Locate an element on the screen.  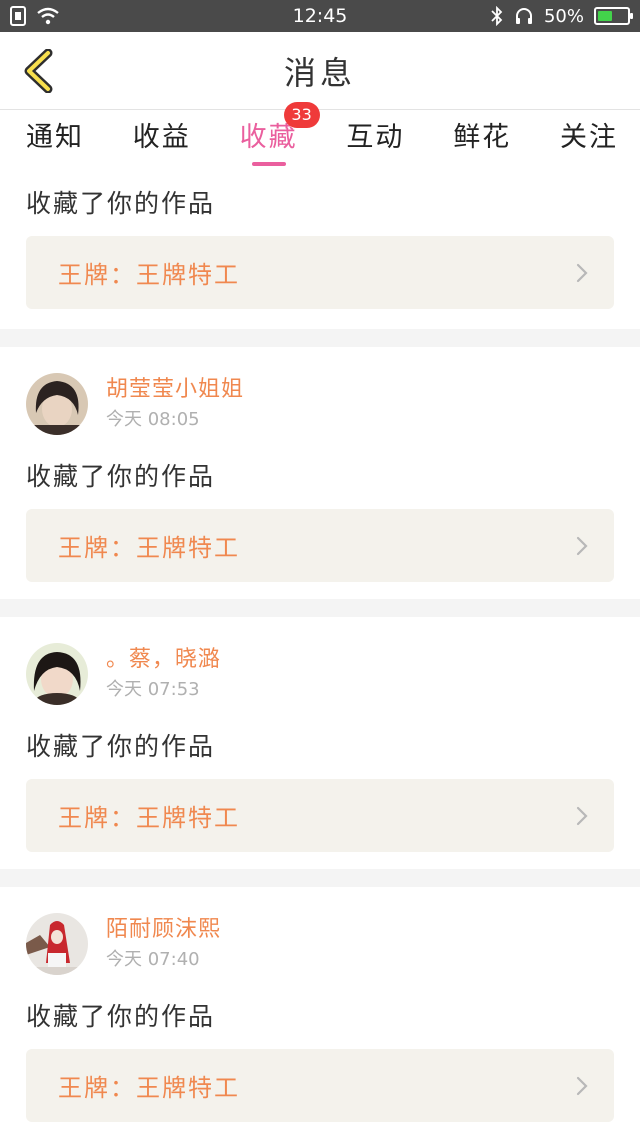
timestamp: 今天 07:53 is located at coordinates (153, 689).